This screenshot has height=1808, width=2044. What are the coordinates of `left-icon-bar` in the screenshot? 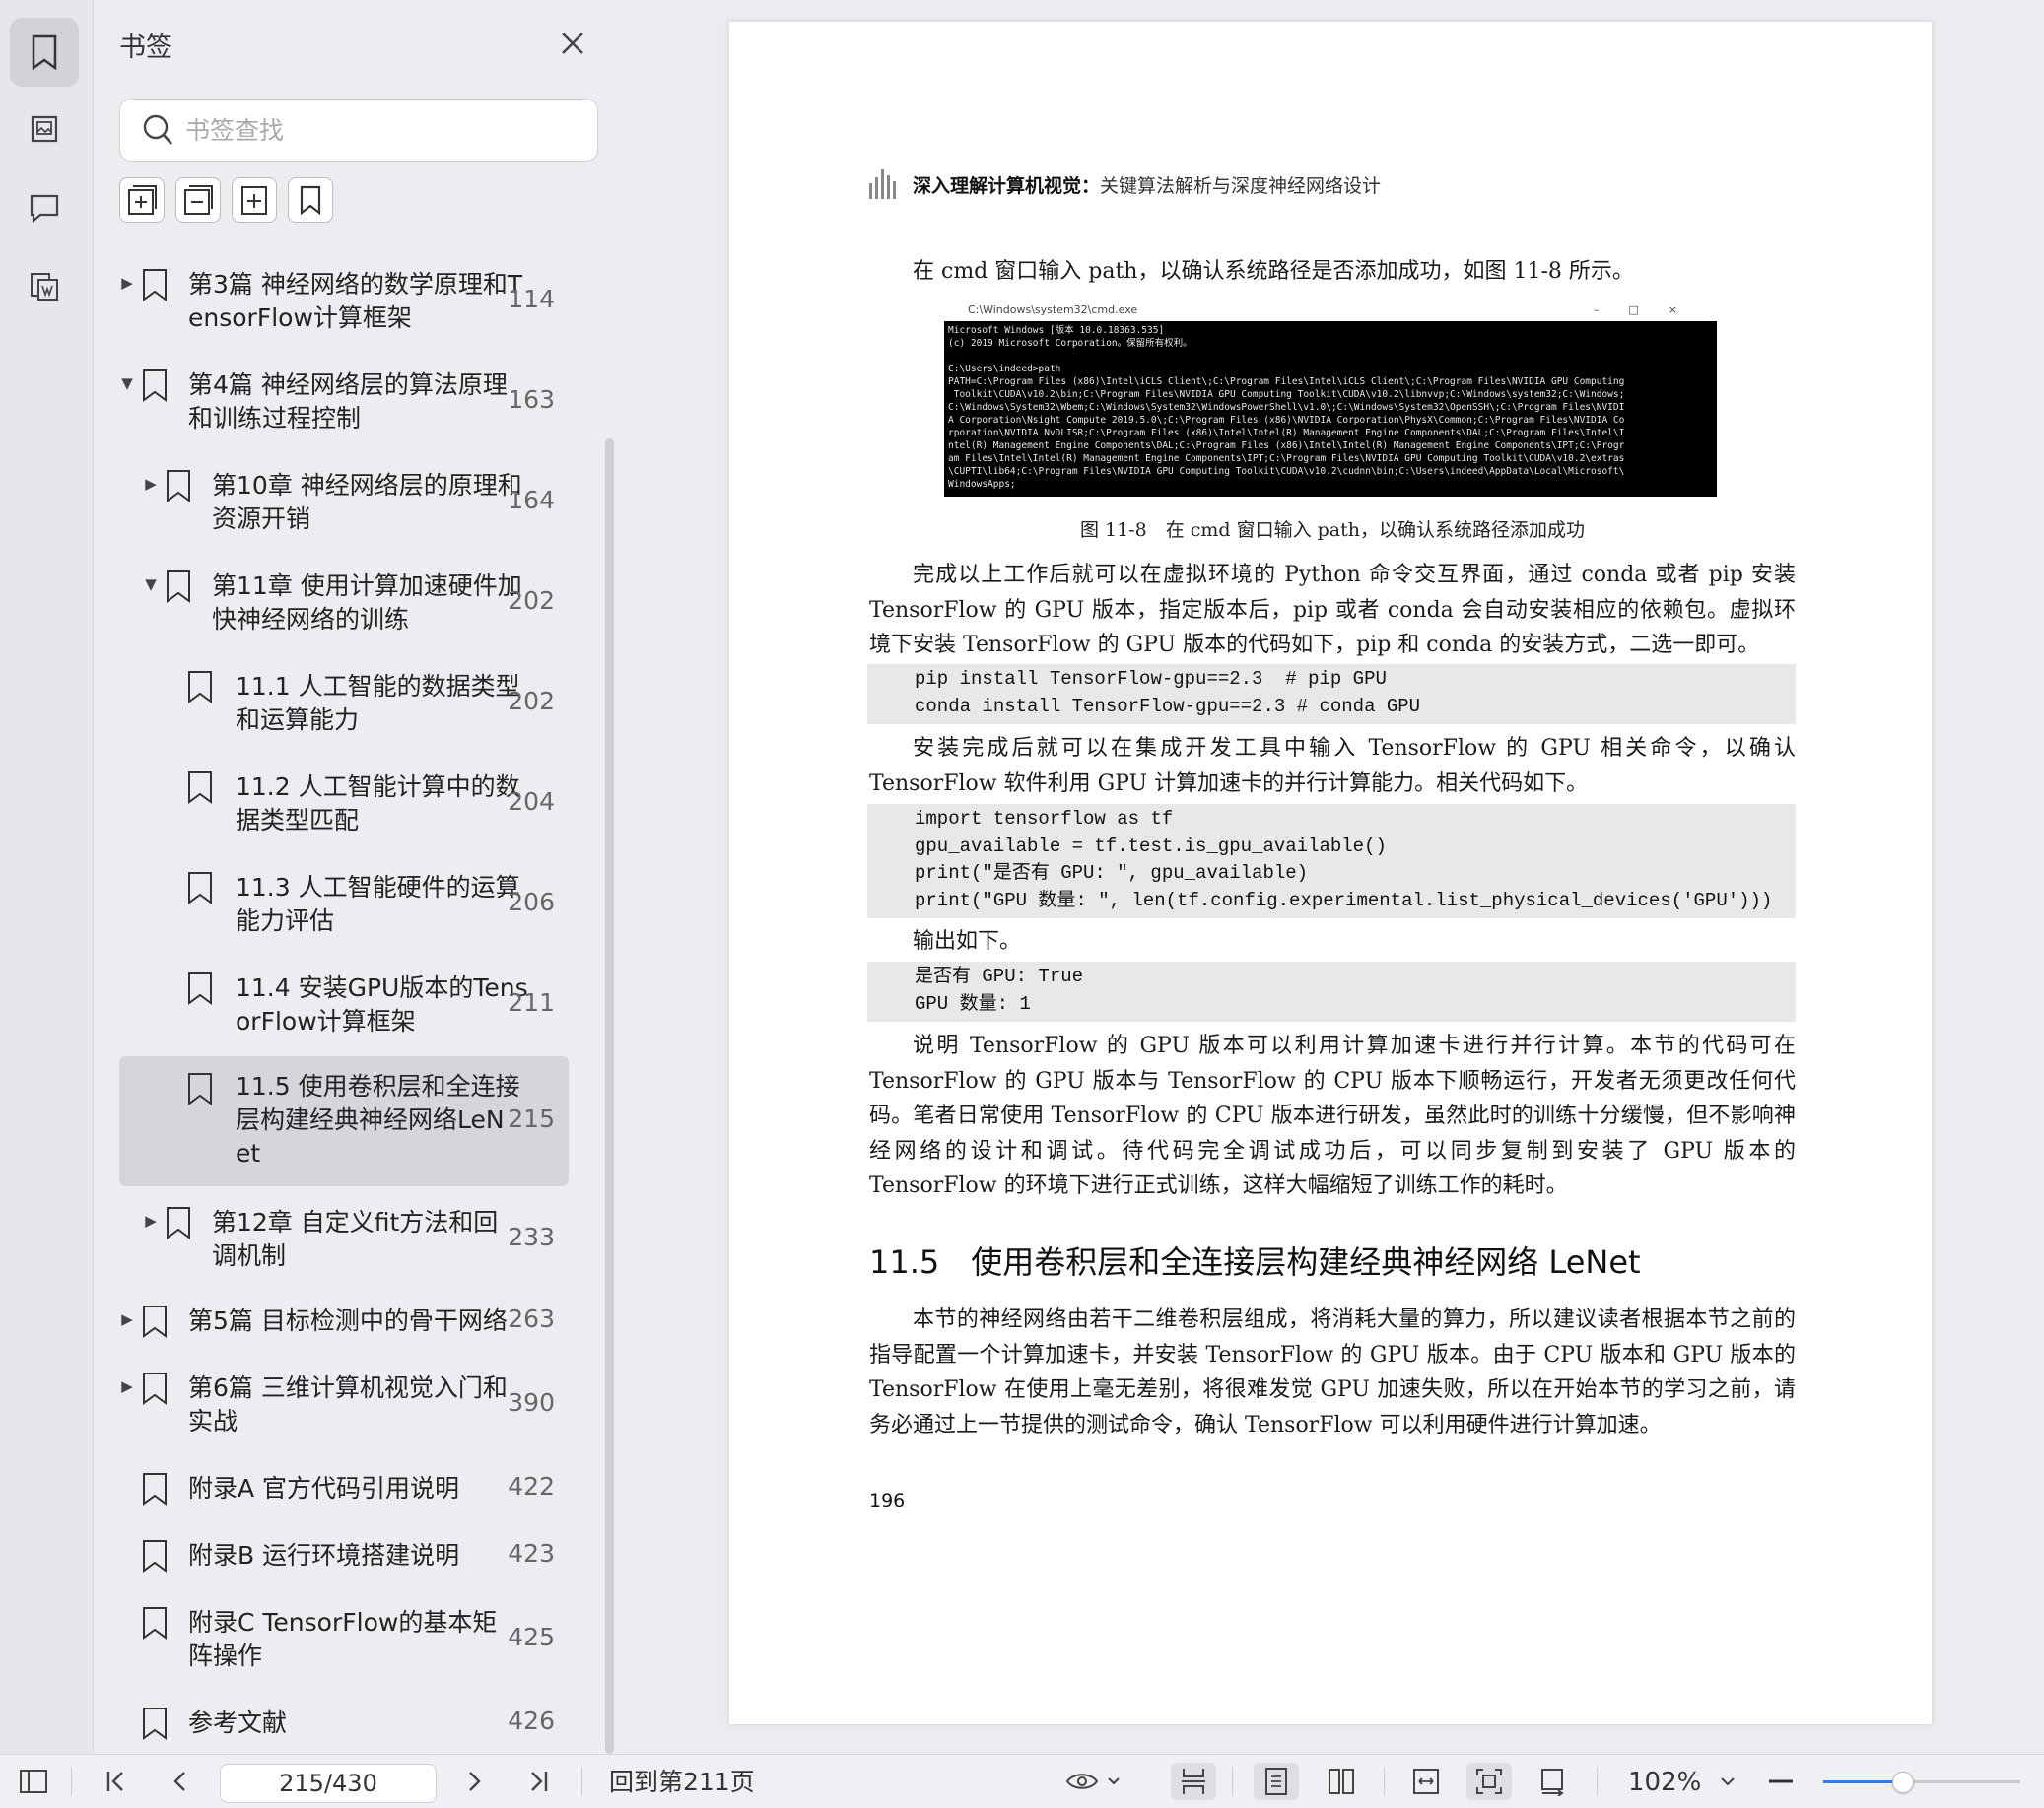 It's located at (47, 877).